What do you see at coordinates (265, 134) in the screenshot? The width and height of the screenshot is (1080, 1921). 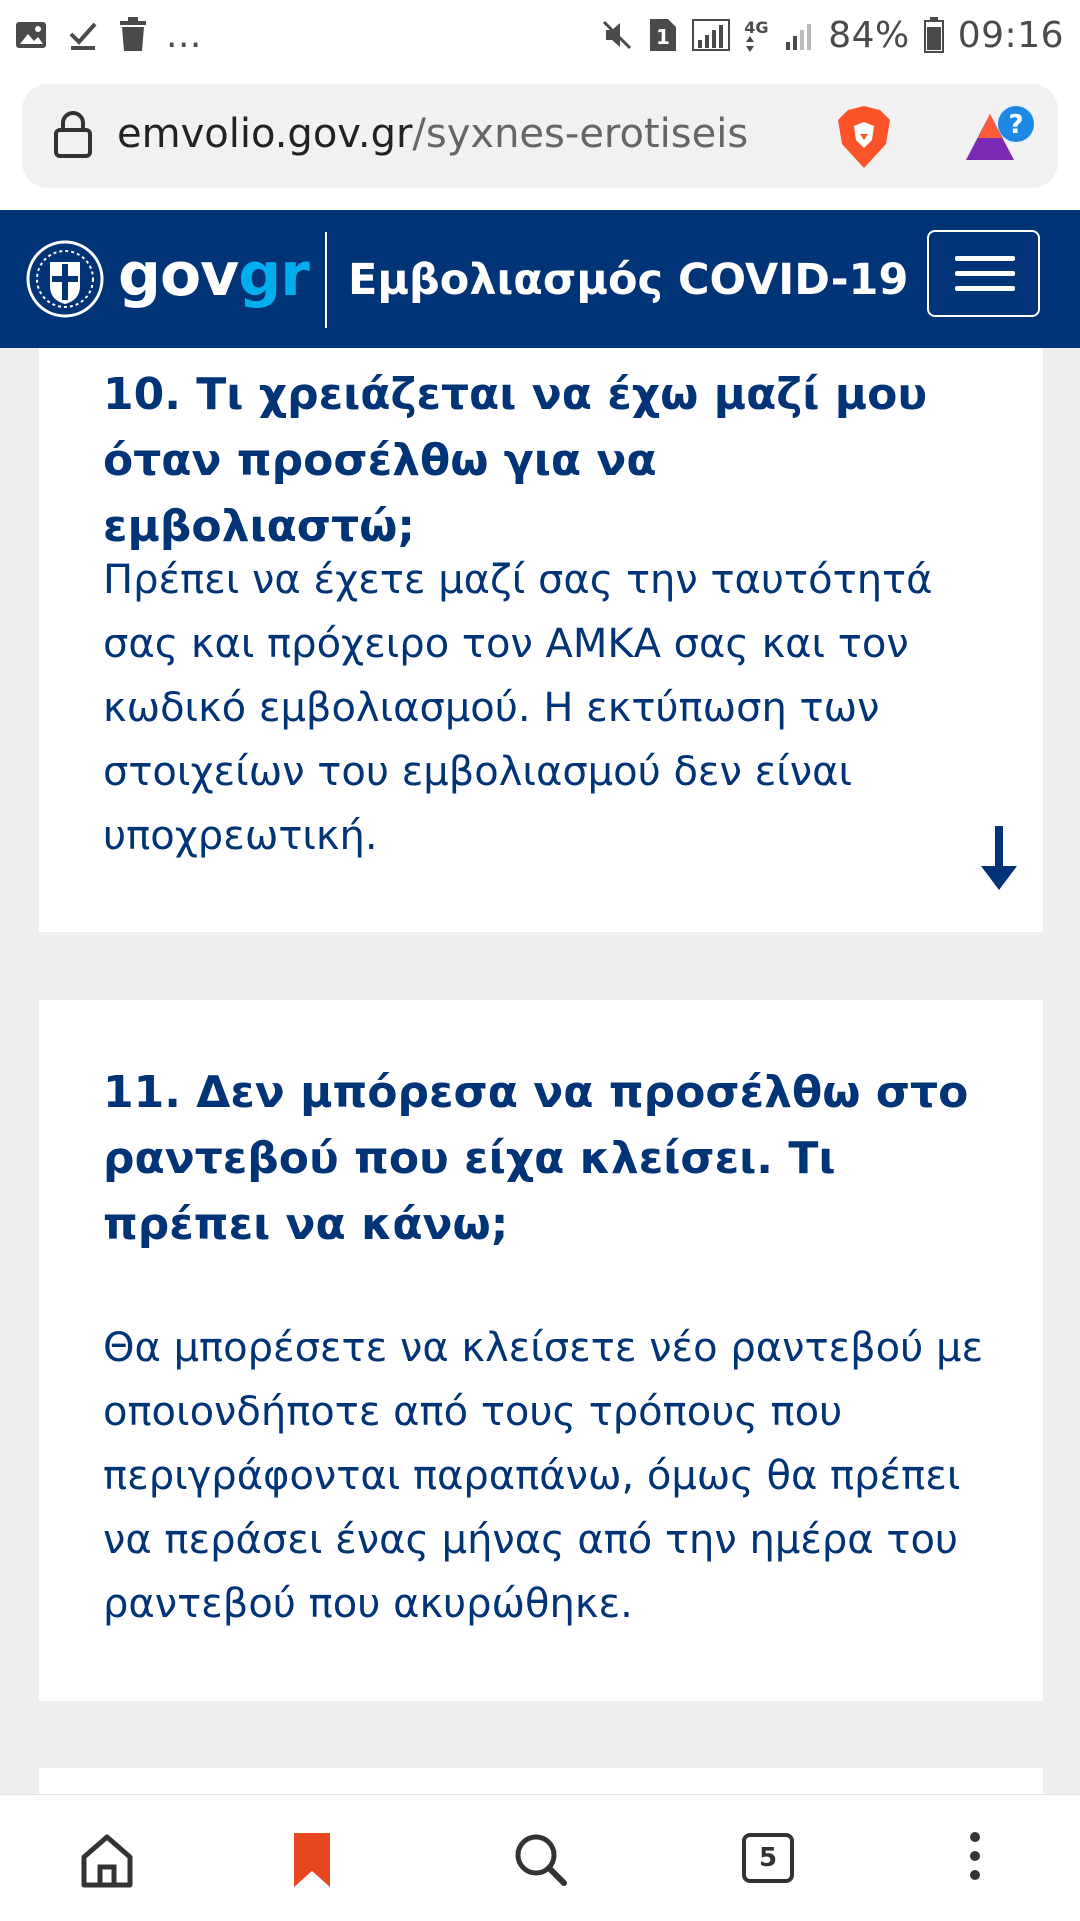 I see `url-domain: emvolio.gov.gr` at bounding box center [265, 134].